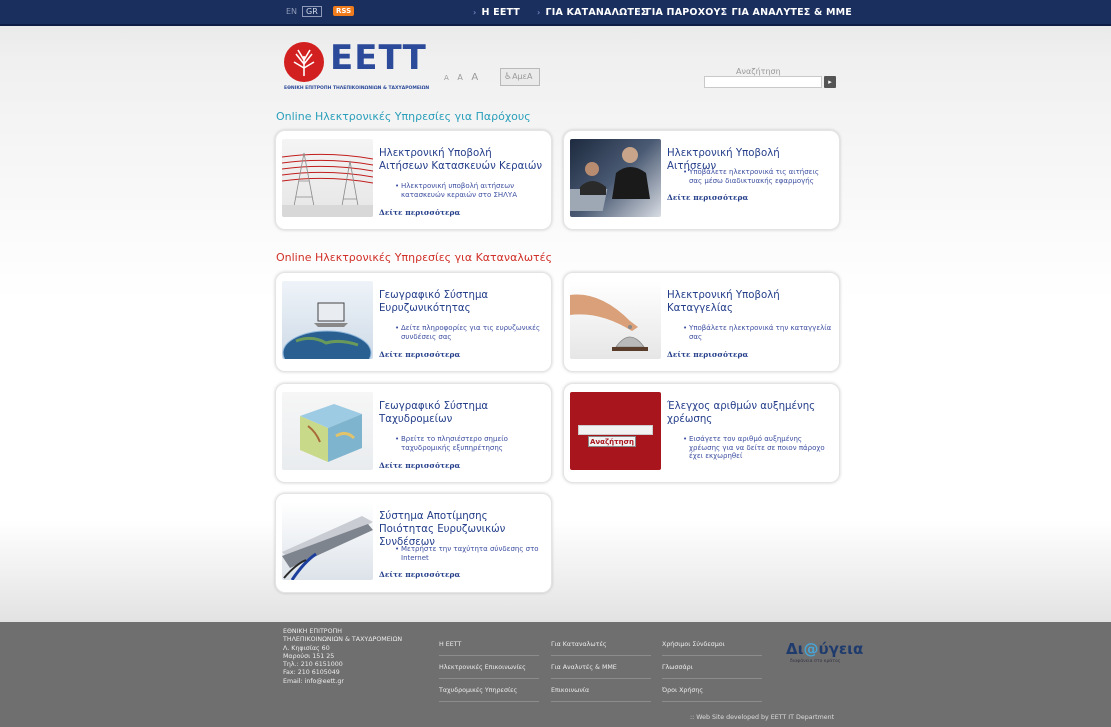  I want to click on footer-link-contact: Επικοινωνία, so click(601, 690).